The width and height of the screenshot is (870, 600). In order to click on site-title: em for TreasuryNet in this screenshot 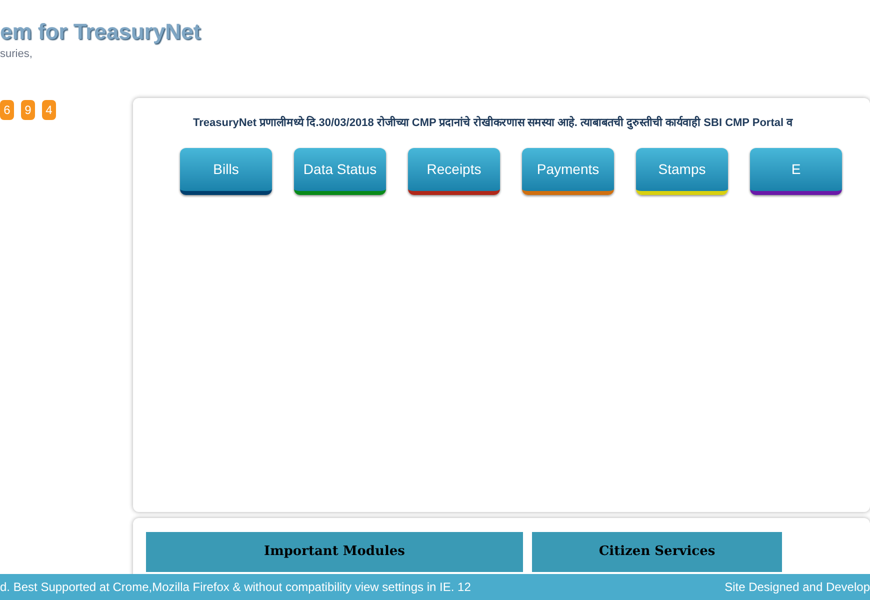, I will do `click(100, 32)`.